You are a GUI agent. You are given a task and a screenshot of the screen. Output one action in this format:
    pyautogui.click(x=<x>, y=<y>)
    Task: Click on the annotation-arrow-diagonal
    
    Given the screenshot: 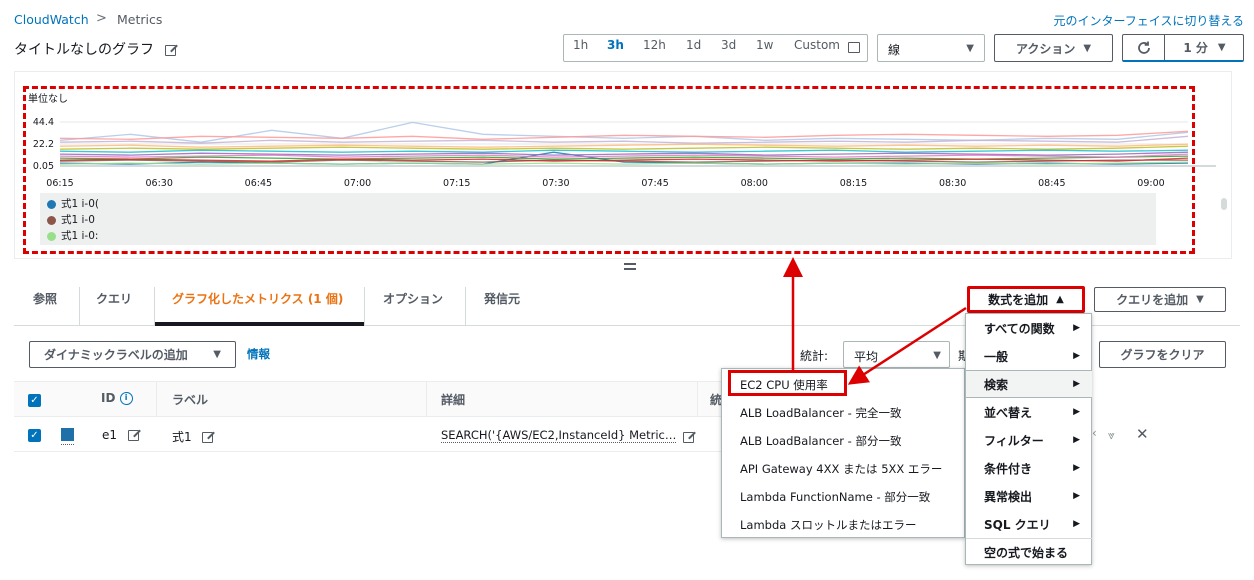 What is the action you would take?
    pyautogui.click(x=907, y=345)
    